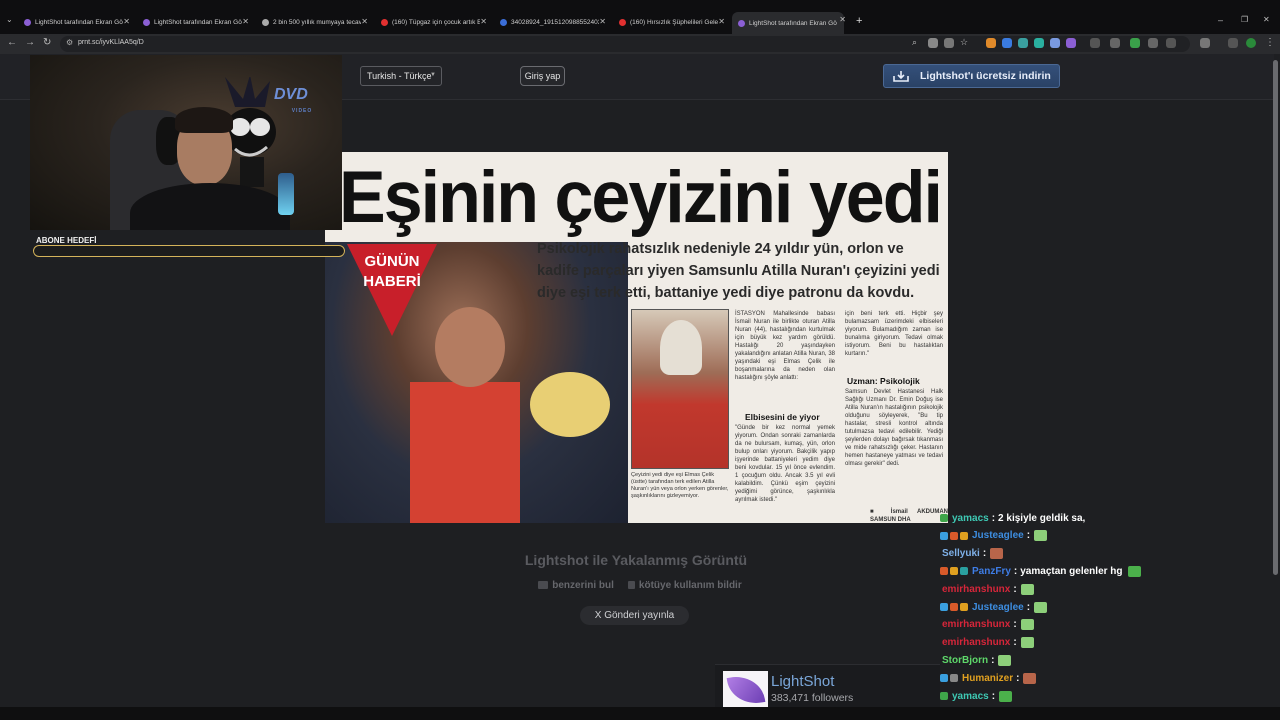 This screenshot has height=720, width=1280. Describe the element at coordinates (631, 585) in the screenshot. I see `flag-icon` at that location.